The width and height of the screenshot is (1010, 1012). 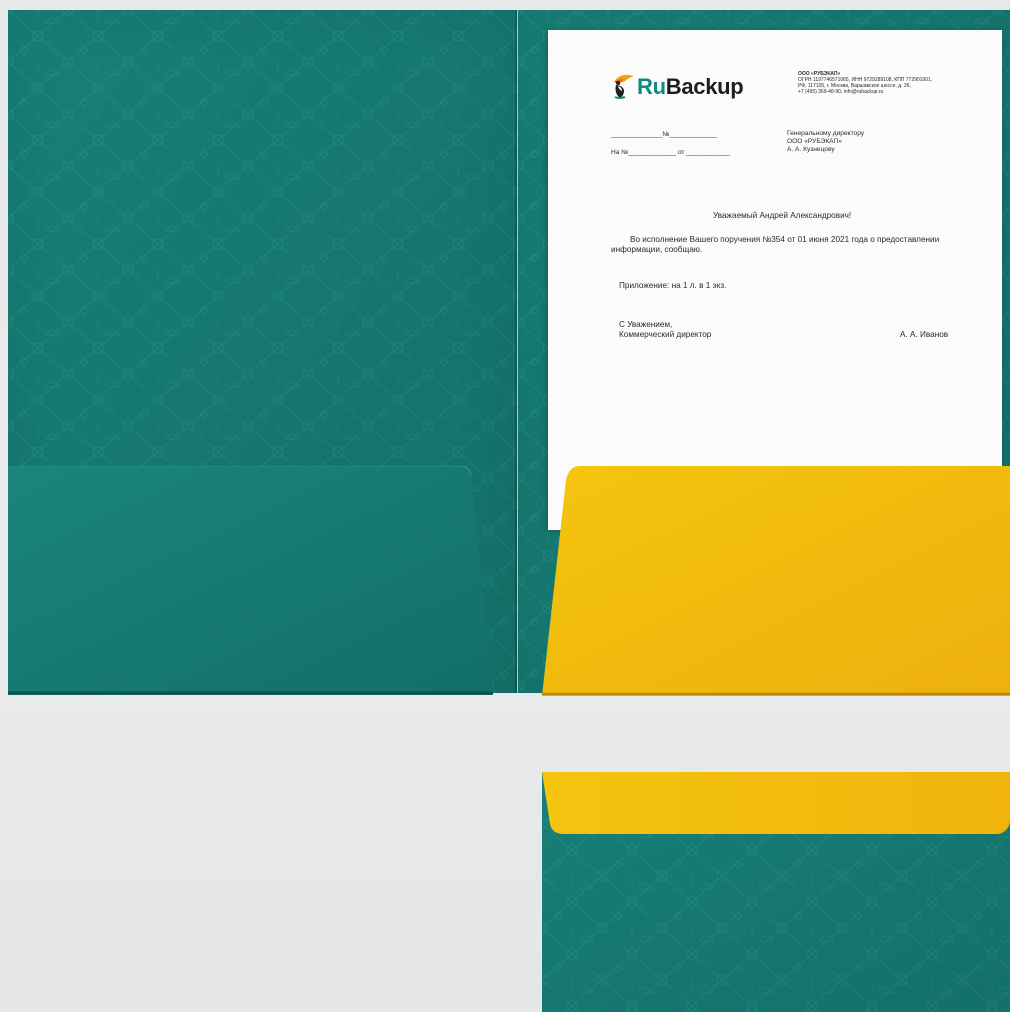 What do you see at coordinates (665, 334) in the screenshot?
I see `closing-line-2: Коммерческий директор` at bounding box center [665, 334].